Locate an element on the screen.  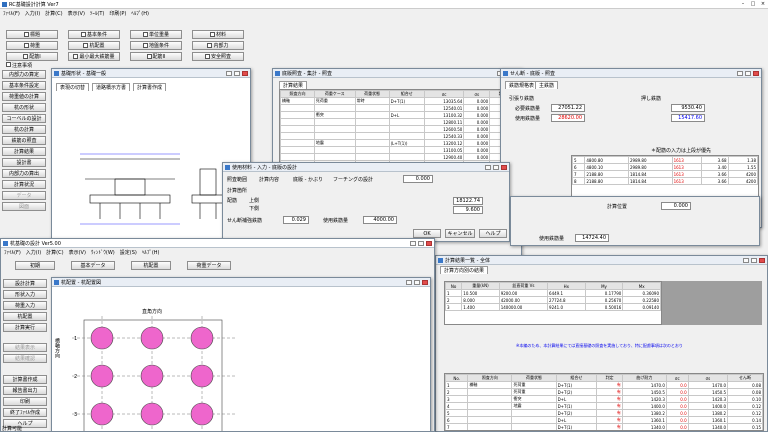
side-btn-12: 図面 is located at coordinates (24, 206).